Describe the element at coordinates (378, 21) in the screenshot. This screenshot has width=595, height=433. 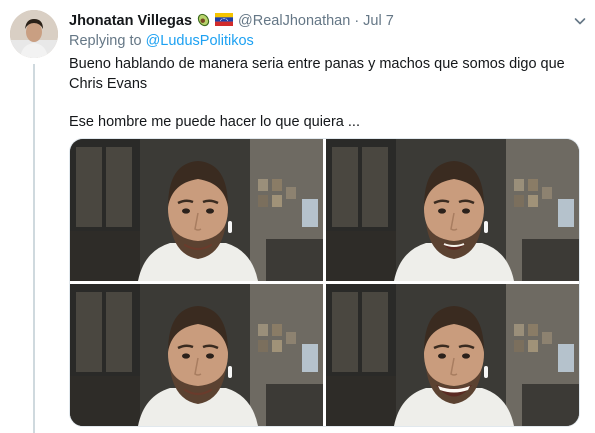
I see `timestamp: Jul 7` at that location.